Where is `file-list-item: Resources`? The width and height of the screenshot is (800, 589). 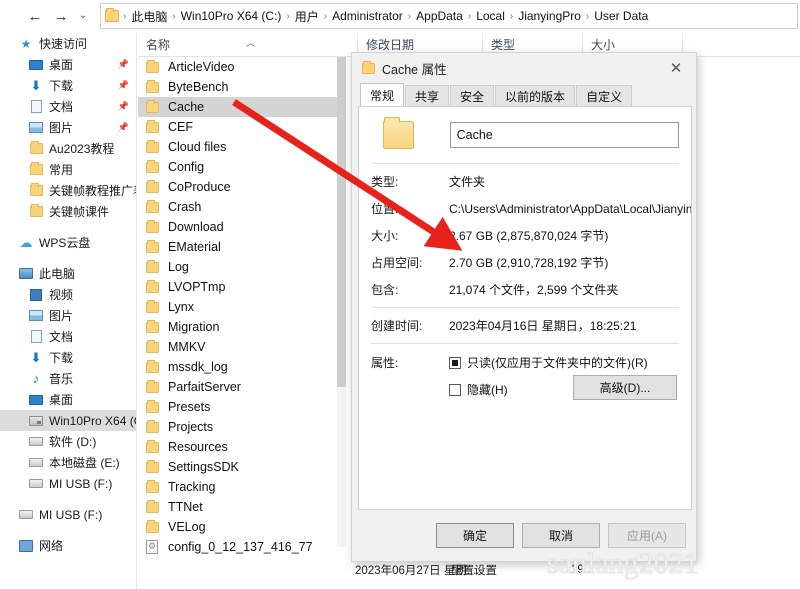 file-list-item: Resources is located at coordinates (238, 447).